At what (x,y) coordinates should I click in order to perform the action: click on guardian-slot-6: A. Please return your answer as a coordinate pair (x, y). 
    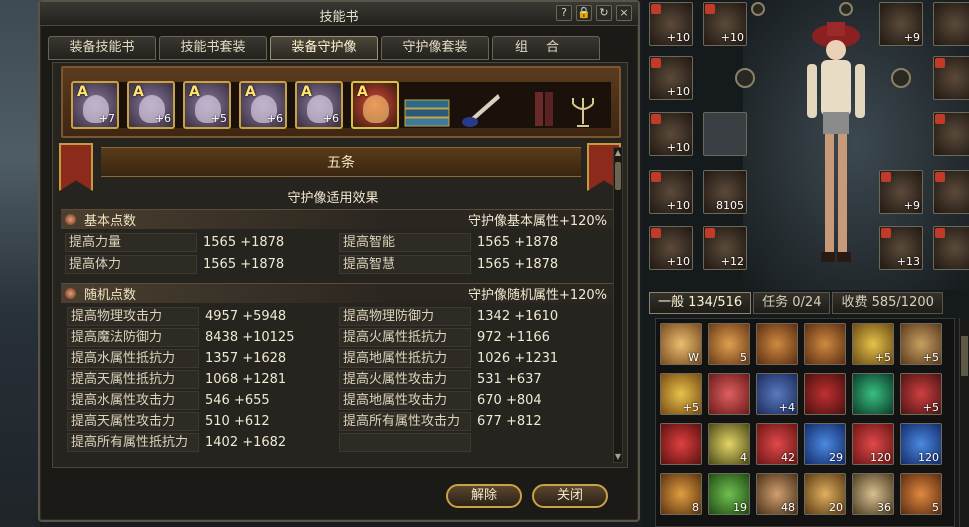
    Looking at the image, I should click on (375, 105).